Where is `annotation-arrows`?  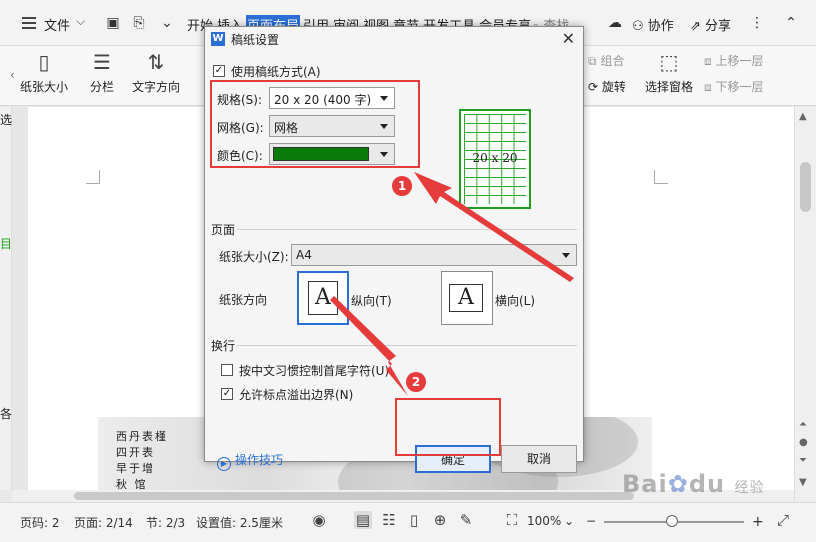 annotation-arrows is located at coordinates (452, 284).